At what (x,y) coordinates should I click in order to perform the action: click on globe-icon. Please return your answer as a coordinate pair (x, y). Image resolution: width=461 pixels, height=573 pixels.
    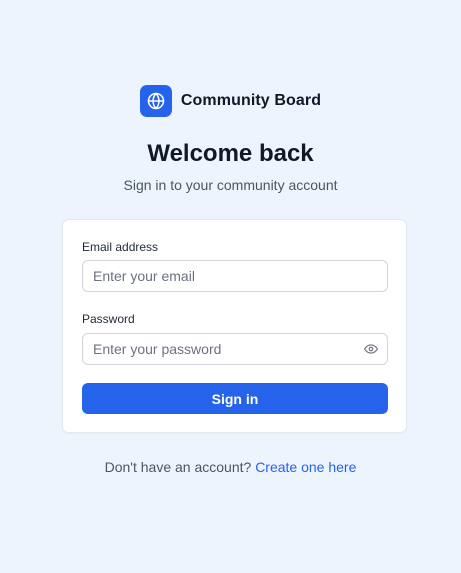
    Looking at the image, I should click on (156, 101).